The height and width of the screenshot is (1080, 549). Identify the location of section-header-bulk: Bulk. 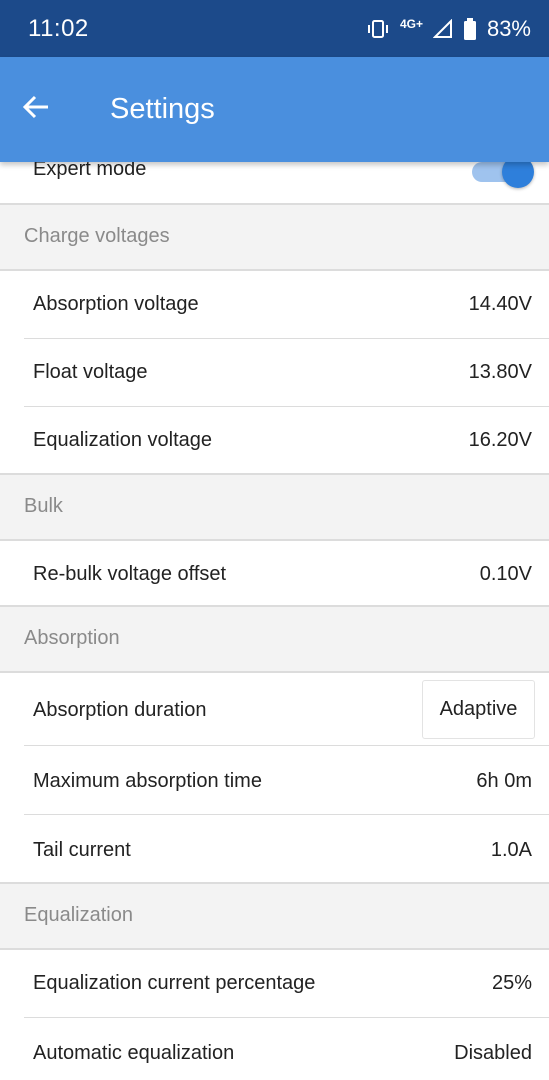
(274, 508).